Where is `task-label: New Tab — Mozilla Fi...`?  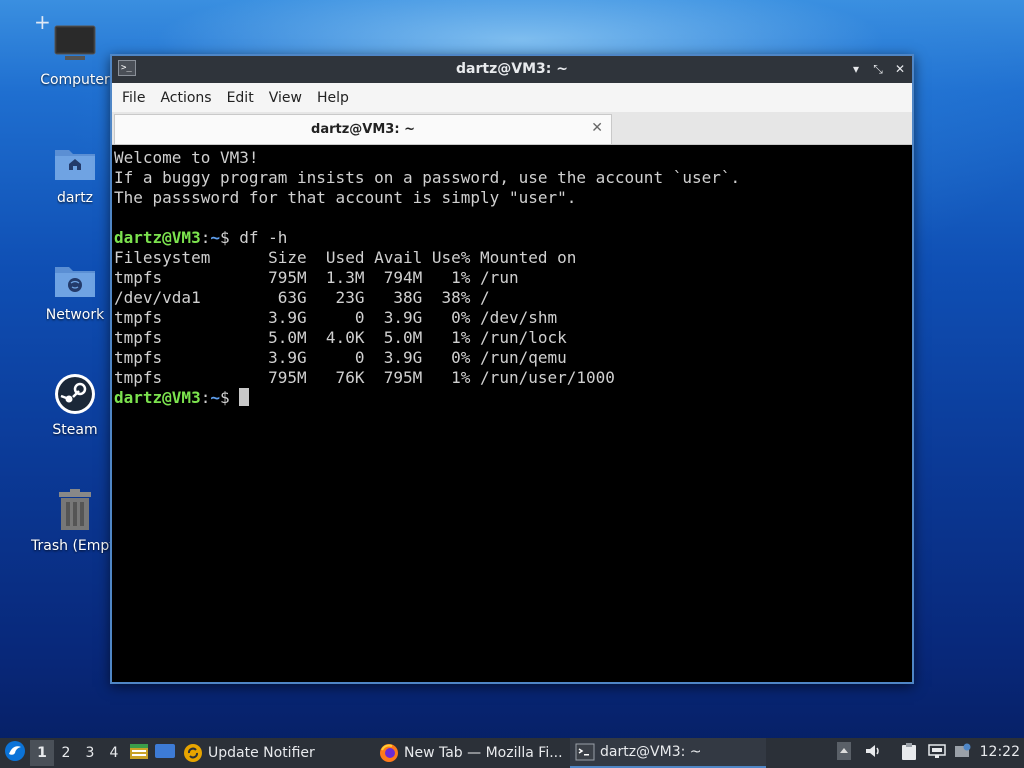
task-label: New Tab — Mozilla Fi... is located at coordinates (483, 753).